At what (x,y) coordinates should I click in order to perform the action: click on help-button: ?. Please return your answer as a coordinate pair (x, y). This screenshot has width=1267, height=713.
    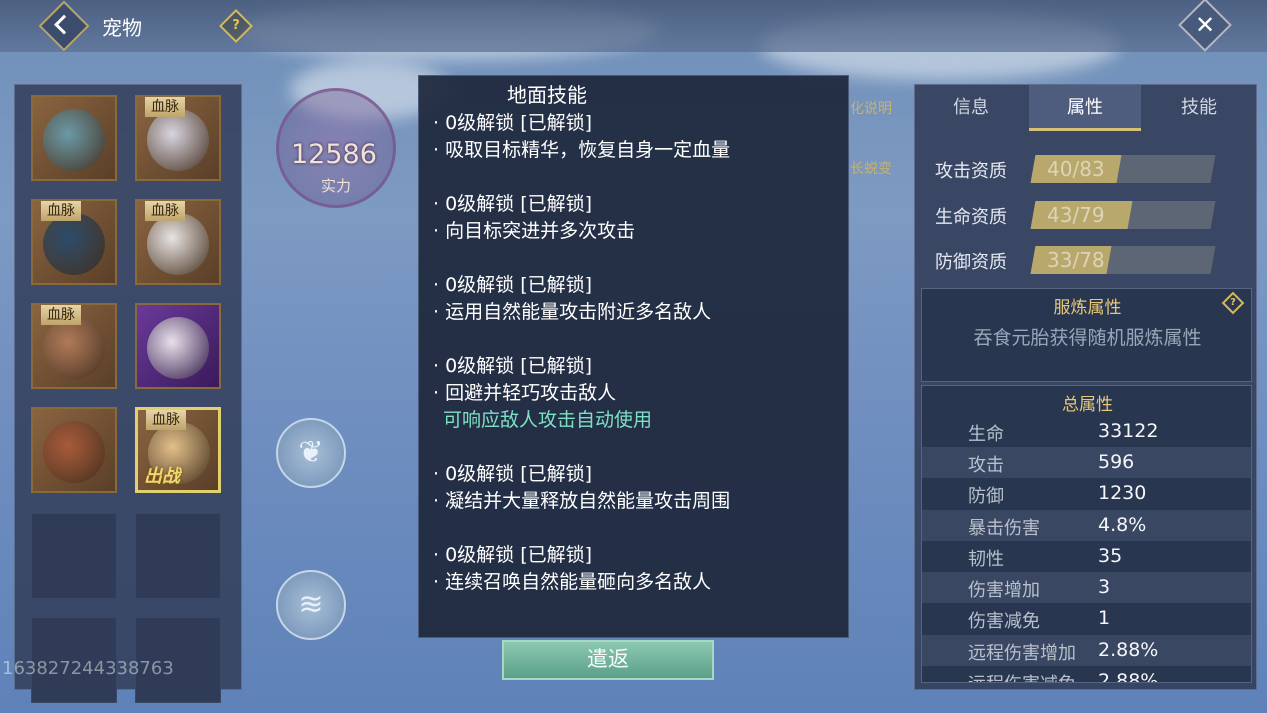
    Looking at the image, I should click on (236, 26).